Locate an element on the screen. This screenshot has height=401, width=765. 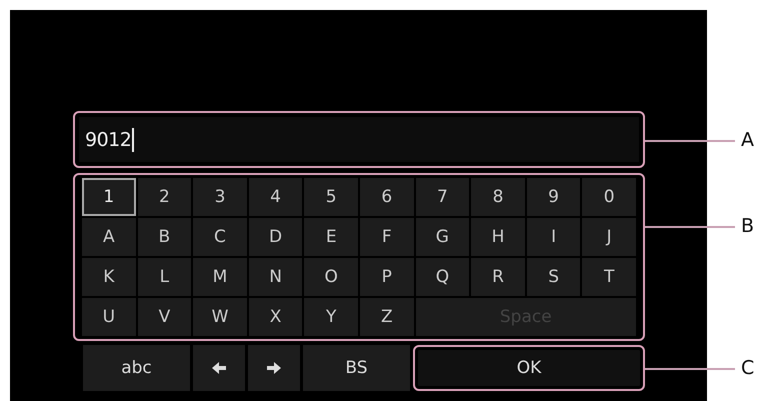
keyboard-key: I is located at coordinates (553, 237).